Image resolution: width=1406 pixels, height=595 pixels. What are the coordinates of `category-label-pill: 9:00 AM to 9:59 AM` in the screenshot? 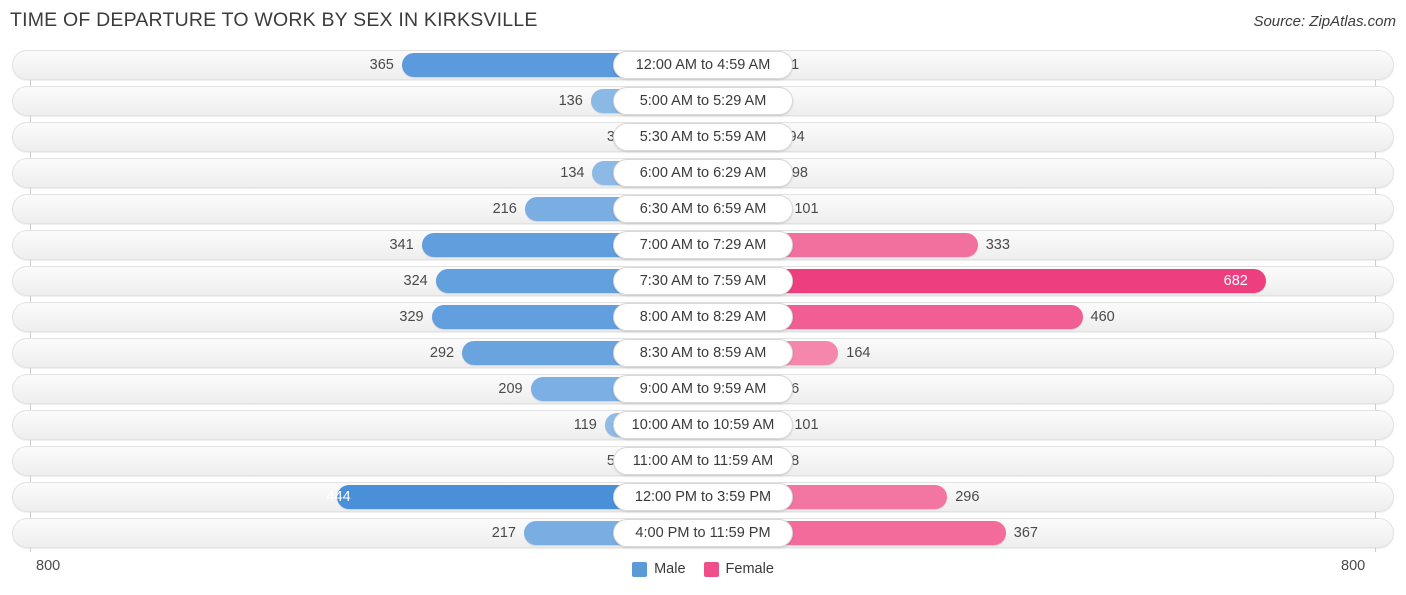 It's located at (703, 389).